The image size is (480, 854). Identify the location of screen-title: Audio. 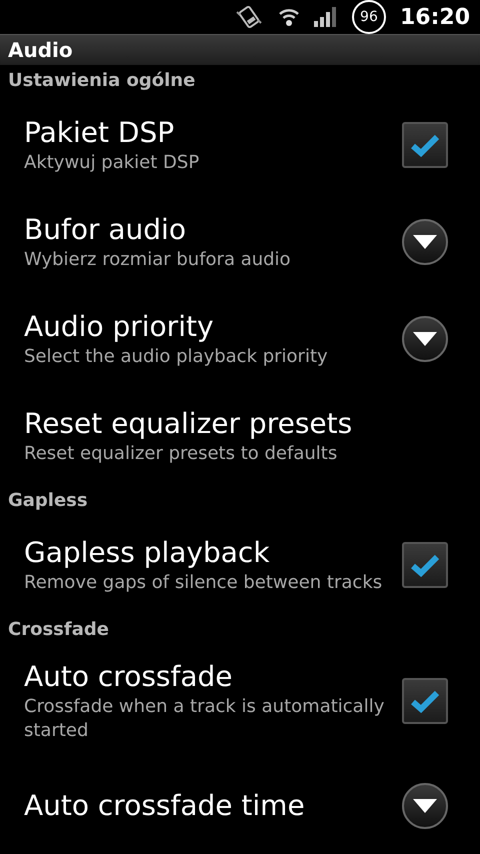
(40, 50).